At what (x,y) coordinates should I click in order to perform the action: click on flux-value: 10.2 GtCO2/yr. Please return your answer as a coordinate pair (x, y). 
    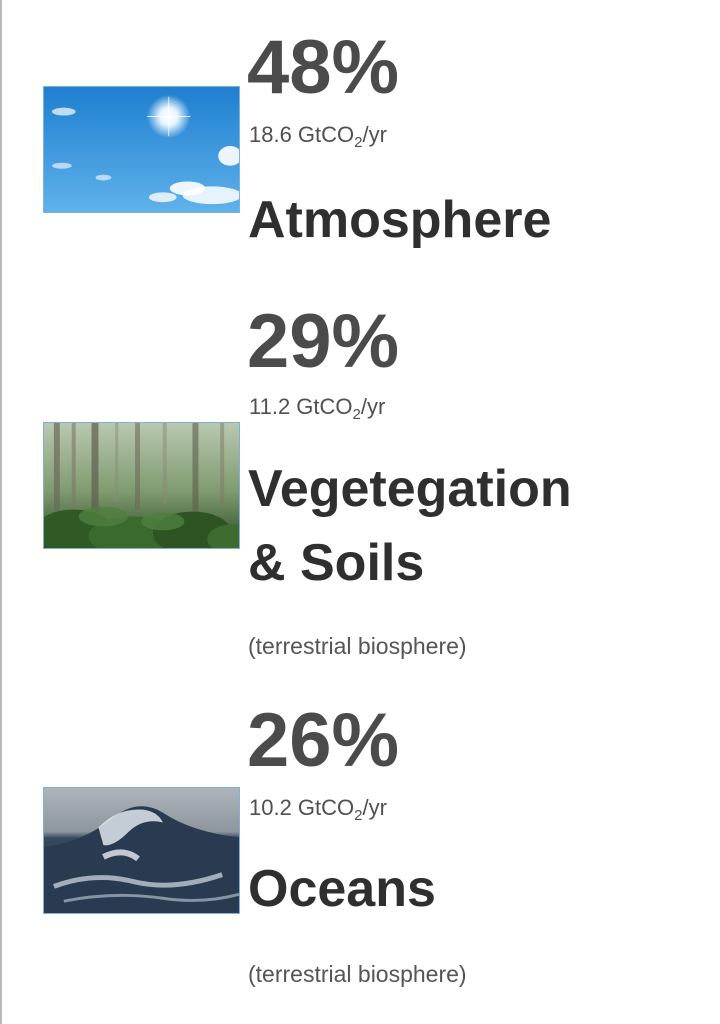
    Looking at the image, I should click on (318, 809).